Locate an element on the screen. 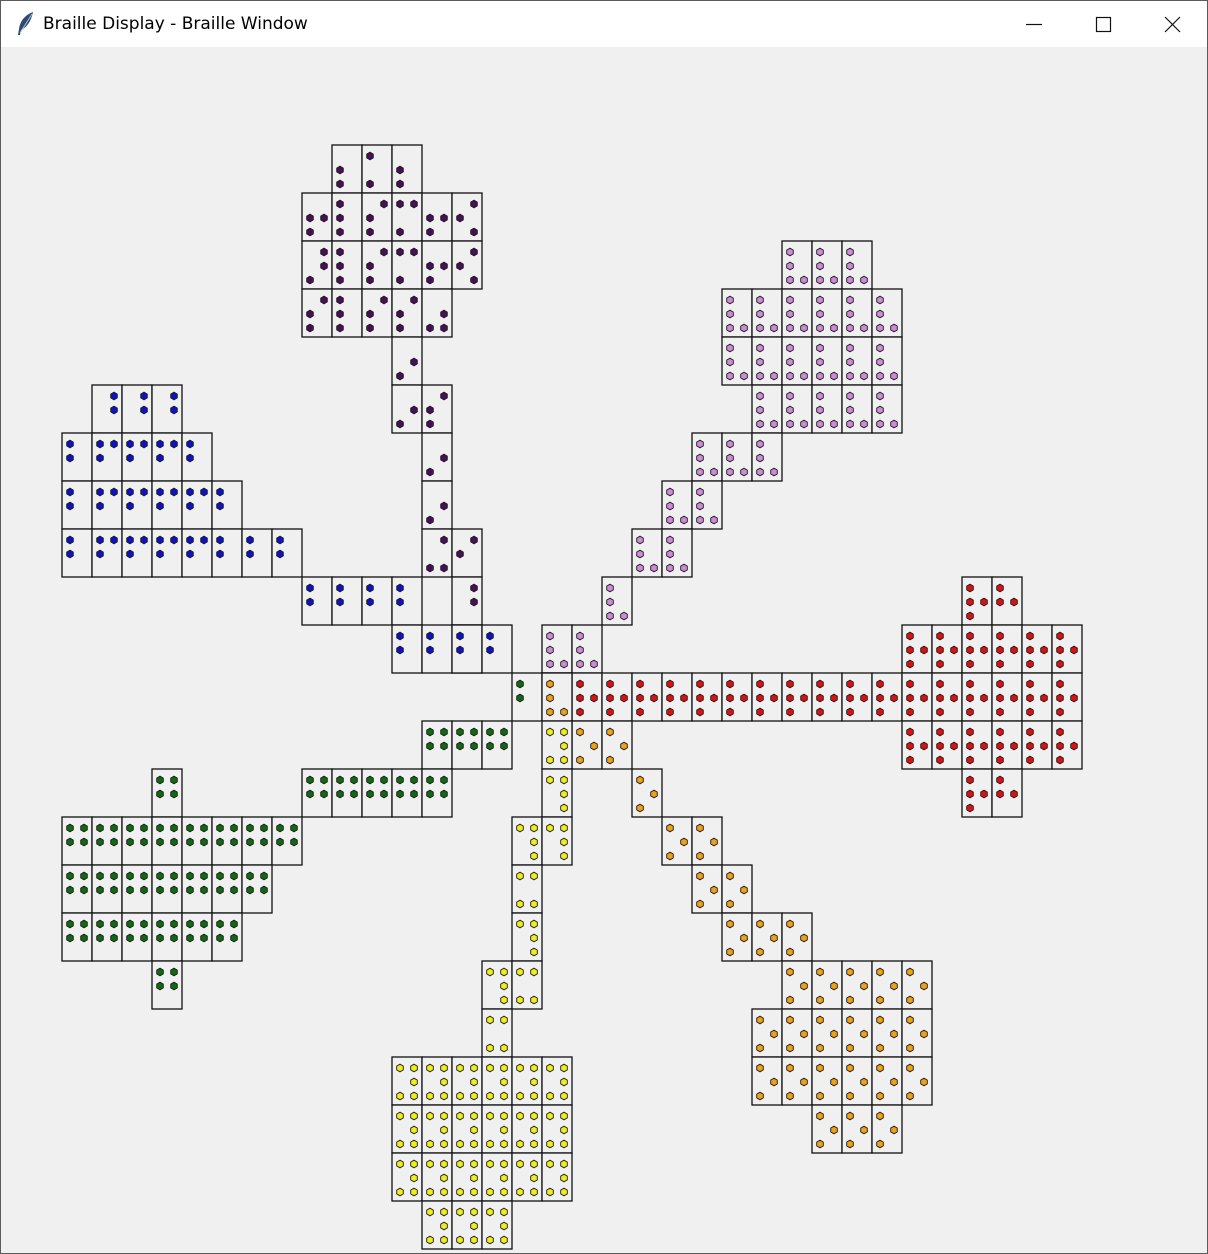  close-button is located at coordinates (1172, 24).